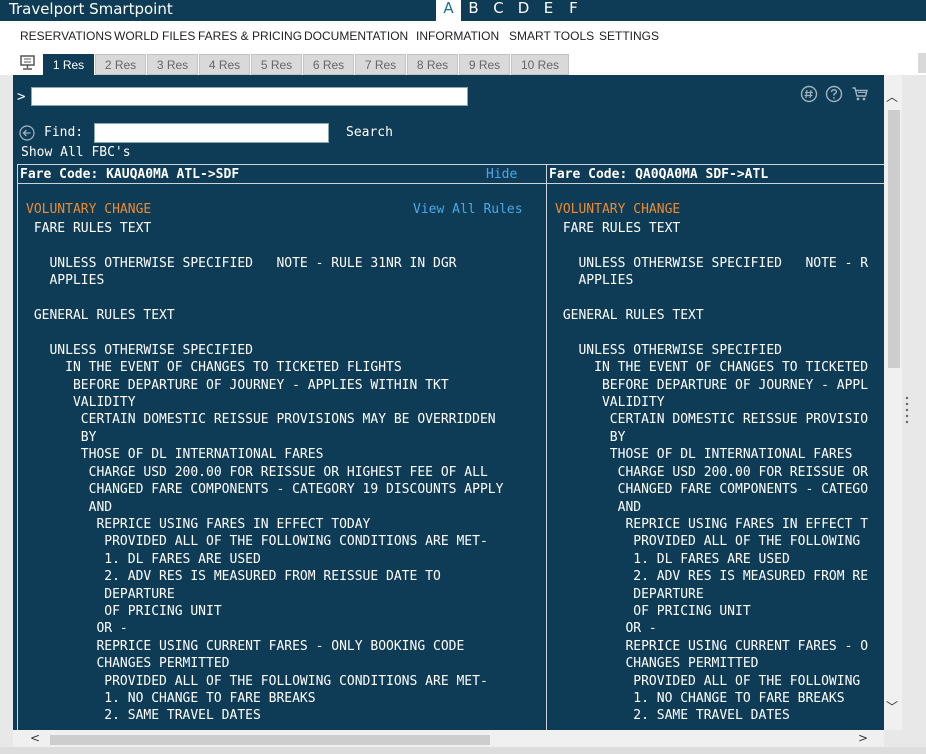 This screenshot has width=926, height=754. Describe the element at coordinates (100, 316) in the screenshot. I see `rule-line: GENERAL RULES TEXT` at that location.